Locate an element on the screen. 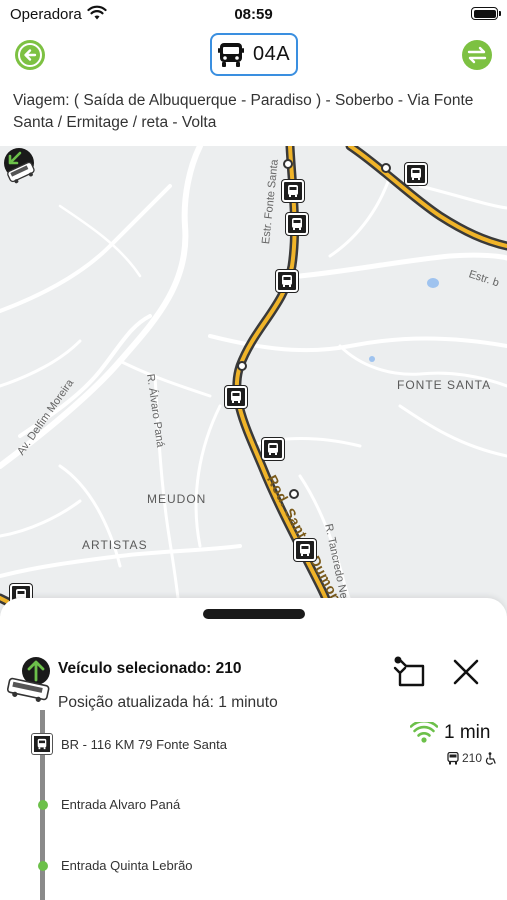  vehicle-title: Veículo selecionado: 210 is located at coordinates (150, 668).